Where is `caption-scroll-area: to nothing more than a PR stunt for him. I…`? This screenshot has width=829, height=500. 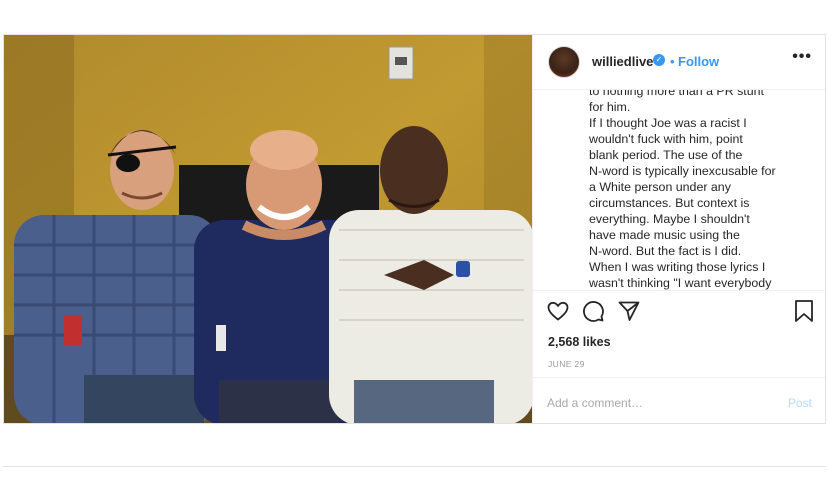 caption-scroll-area: to nothing more than a PR stunt for him. I… is located at coordinates (689, 190).